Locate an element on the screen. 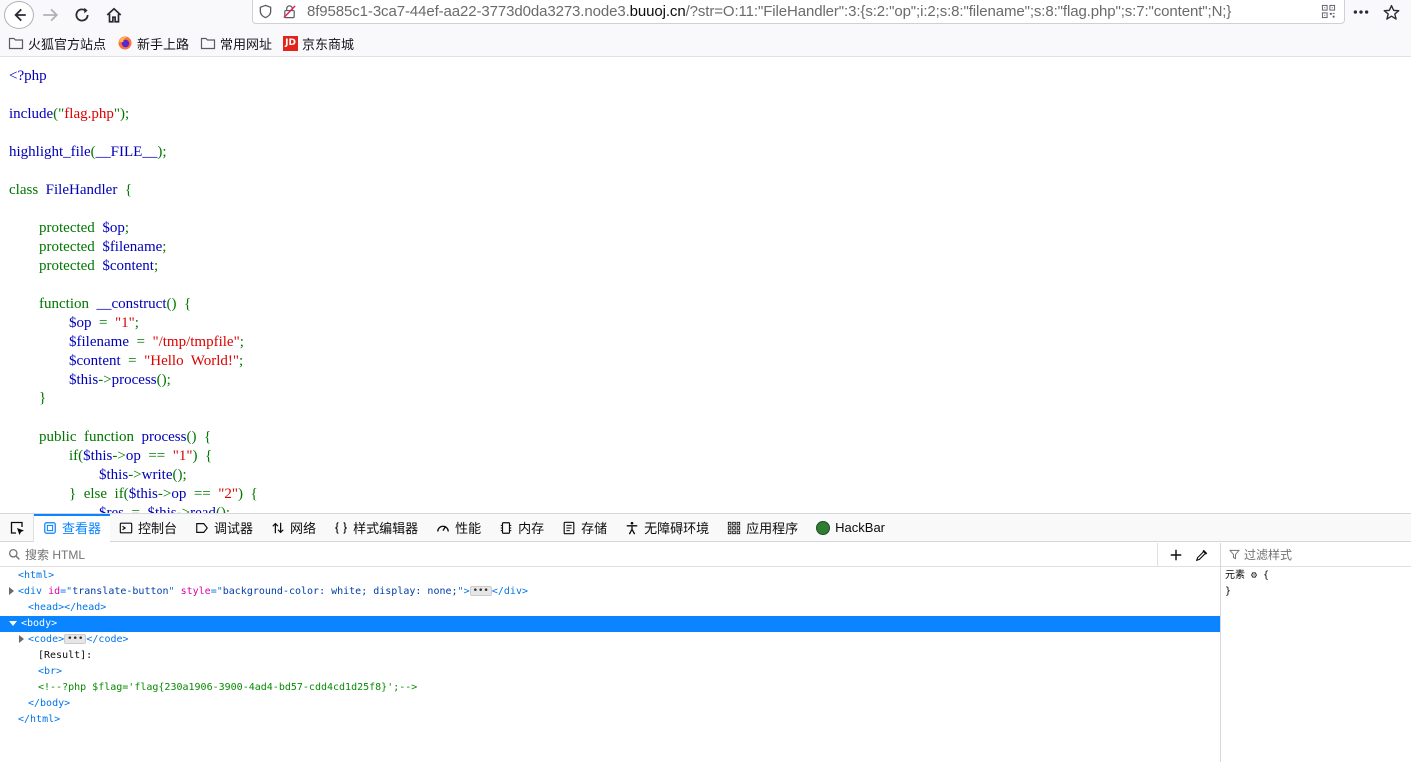 This screenshot has height=762, width=1411. markup-token: " is located at coordinates (174, 591).